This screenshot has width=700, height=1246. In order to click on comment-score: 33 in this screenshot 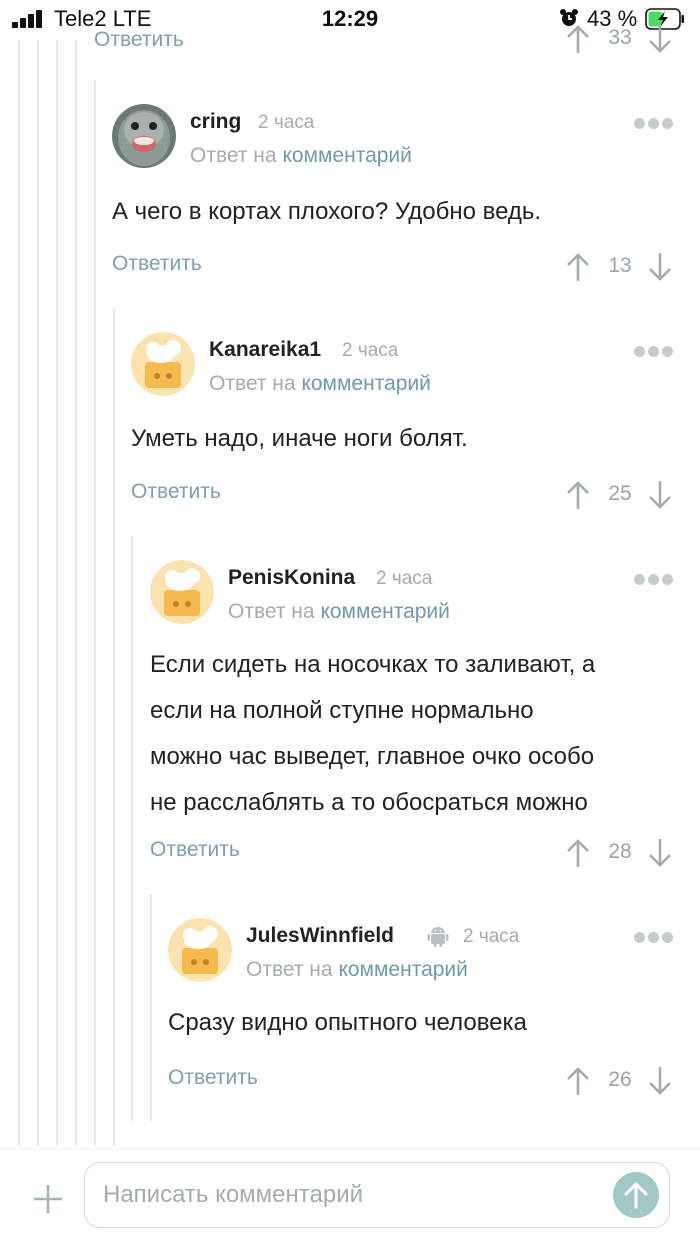, I will do `click(620, 37)`.